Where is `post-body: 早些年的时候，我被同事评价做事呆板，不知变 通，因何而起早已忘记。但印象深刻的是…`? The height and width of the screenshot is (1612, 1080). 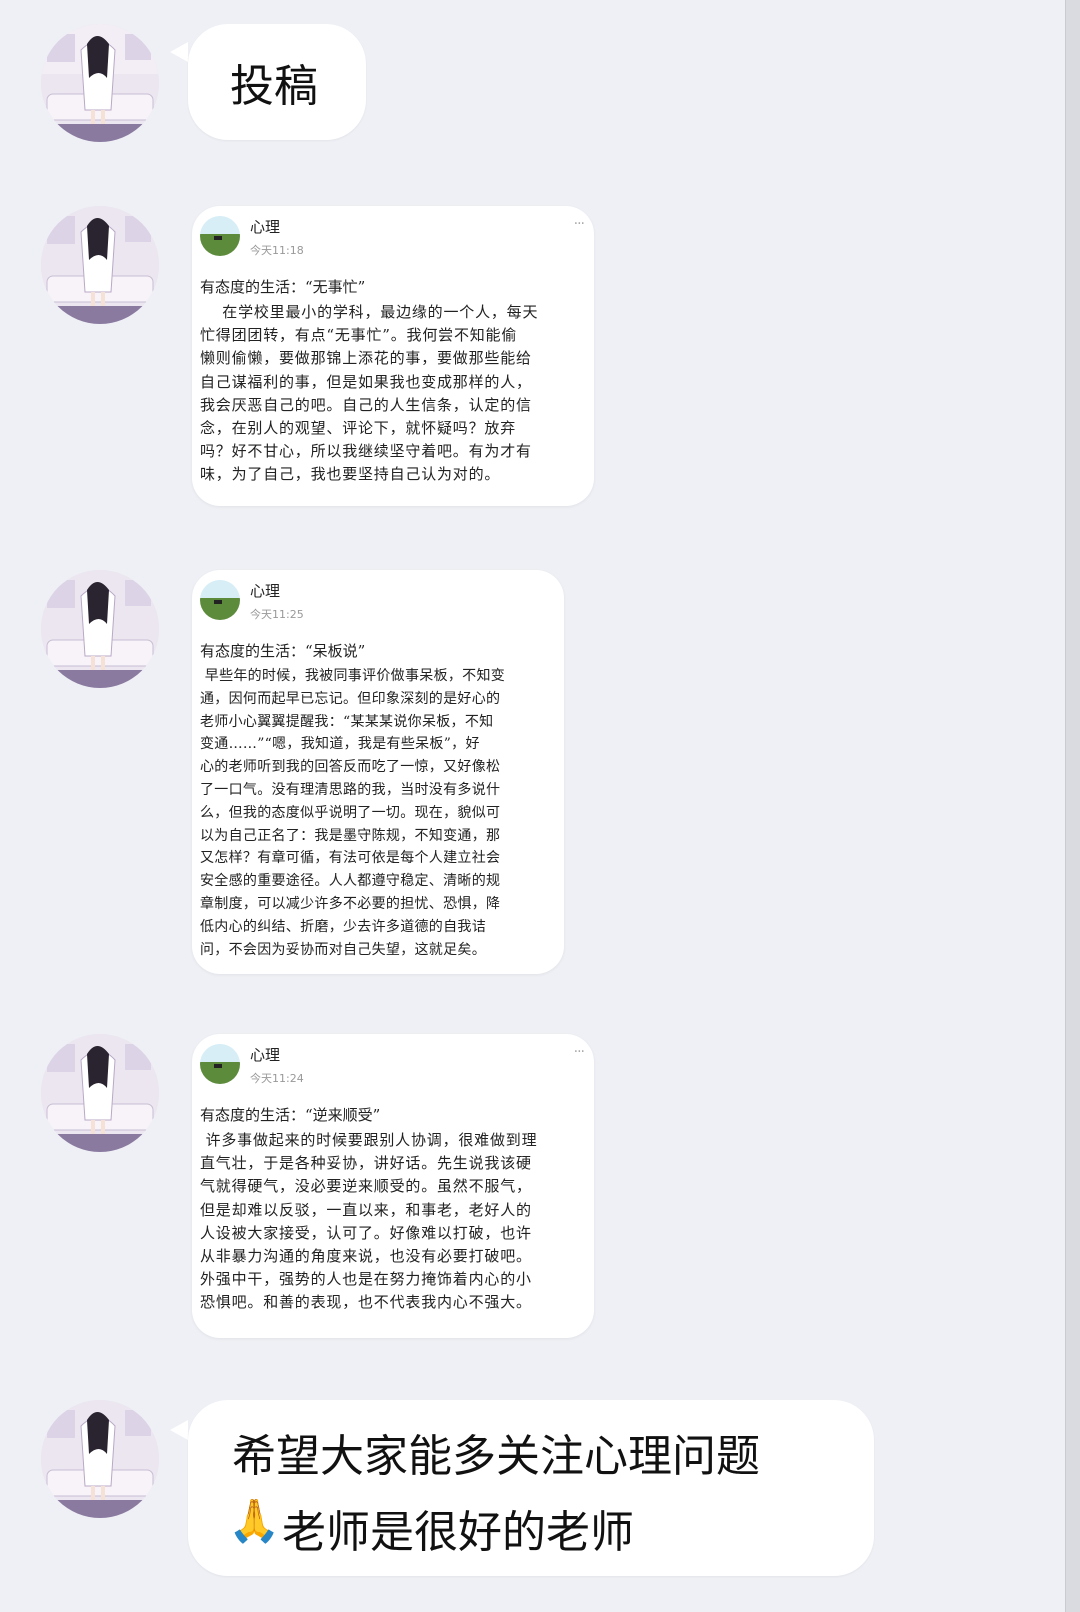
post-body: 早些年的时候，我被同事评价做事呆板，不知变 通，因何而起早已忘记。但印象深刻的是… is located at coordinates (353, 813).